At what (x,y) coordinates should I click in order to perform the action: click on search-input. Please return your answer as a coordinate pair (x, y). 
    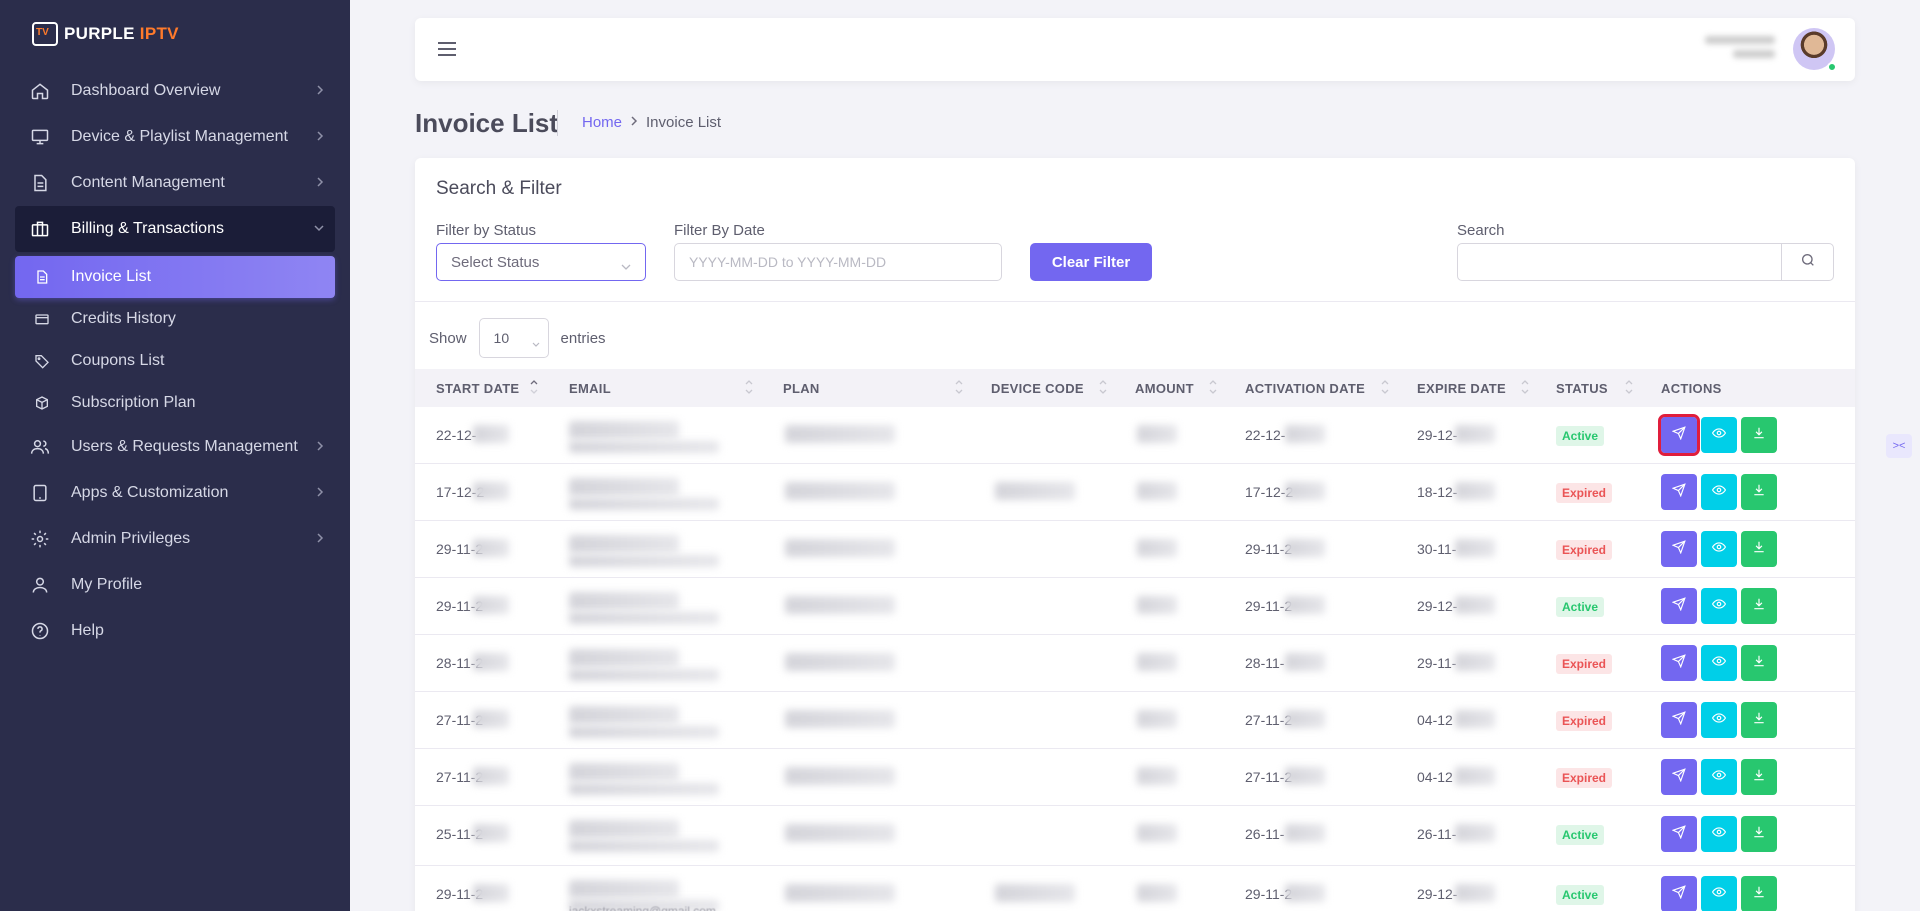
    Looking at the image, I should click on (1619, 262).